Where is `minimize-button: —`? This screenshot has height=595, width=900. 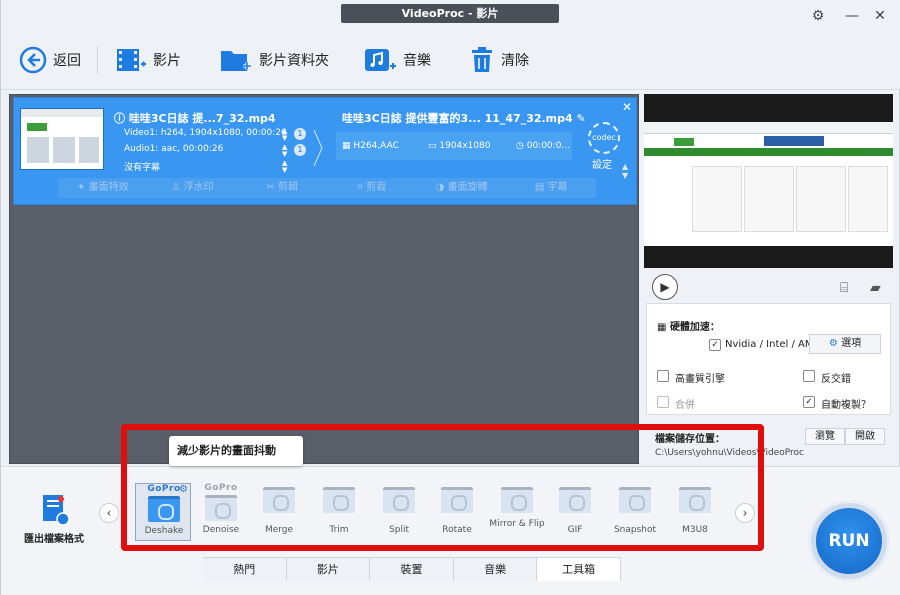
minimize-button: — is located at coordinates (852, 16).